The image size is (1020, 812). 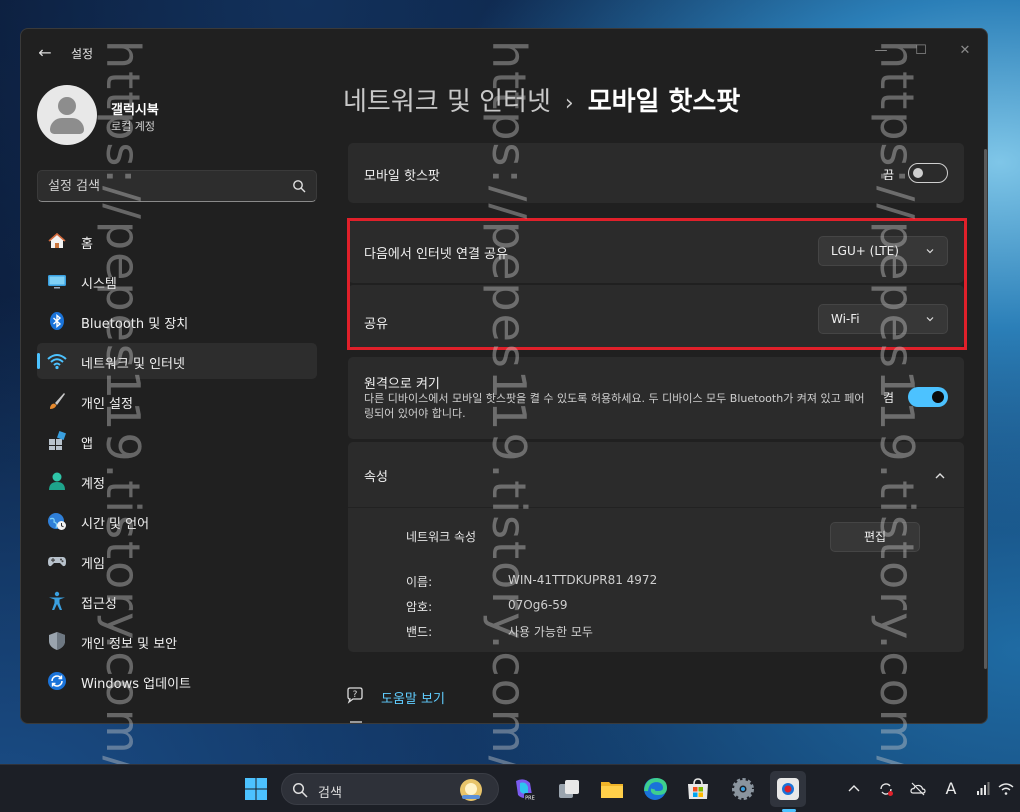 What do you see at coordinates (177, 441) in the screenshot?
I see `sidebar-item-apps: 앱` at bounding box center [177, 441].